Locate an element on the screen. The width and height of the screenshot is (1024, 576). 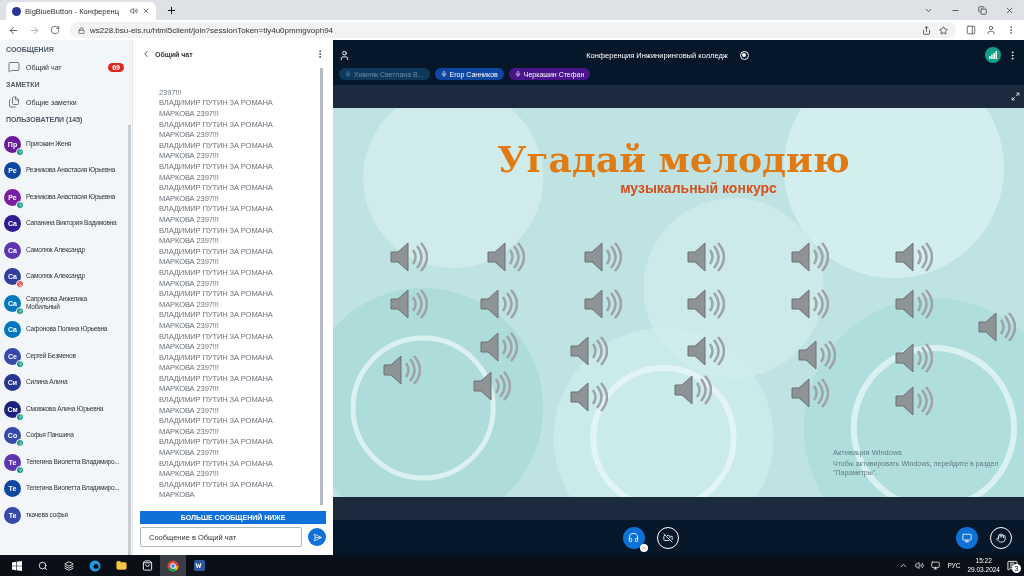
side-panel-icon is located at coordinates (971, 30).